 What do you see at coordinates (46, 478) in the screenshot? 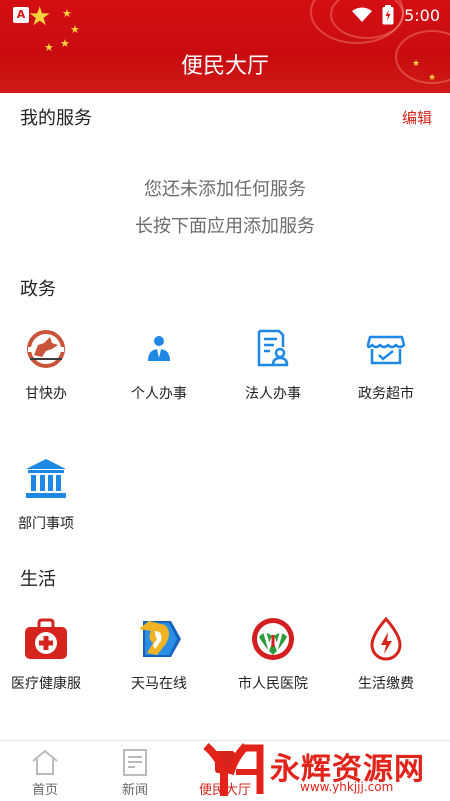
I see `government-building-icon` at bounding box center [46, 478].